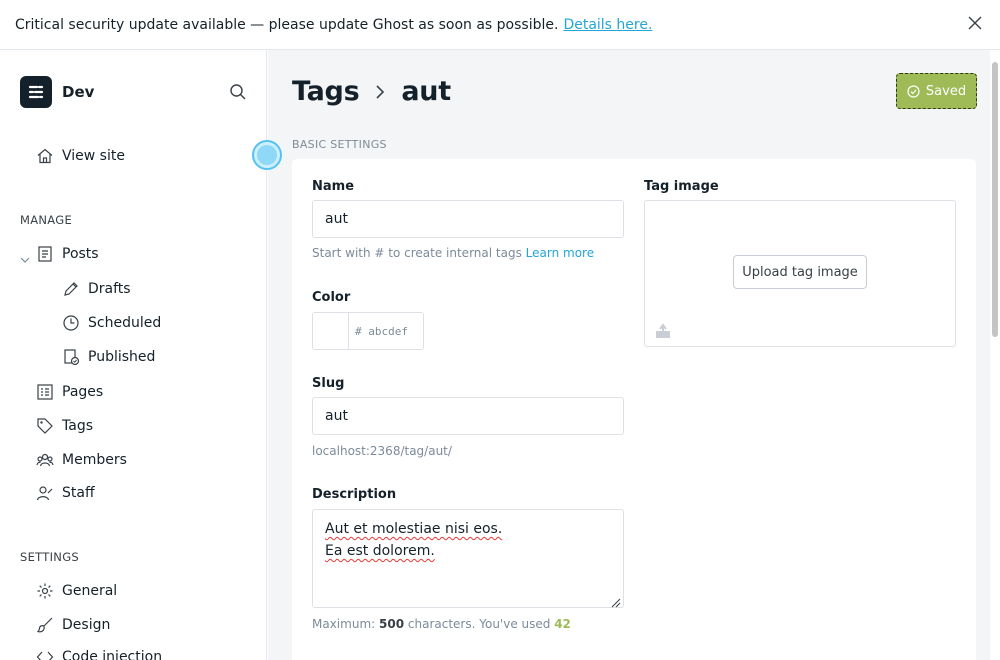 Image resolution: width=1000 pixels, height=660 pixels. What do you see at coordinates (336, 219) in the screenshot?
I see `name-value: aut` at bounding box center [336, 219].